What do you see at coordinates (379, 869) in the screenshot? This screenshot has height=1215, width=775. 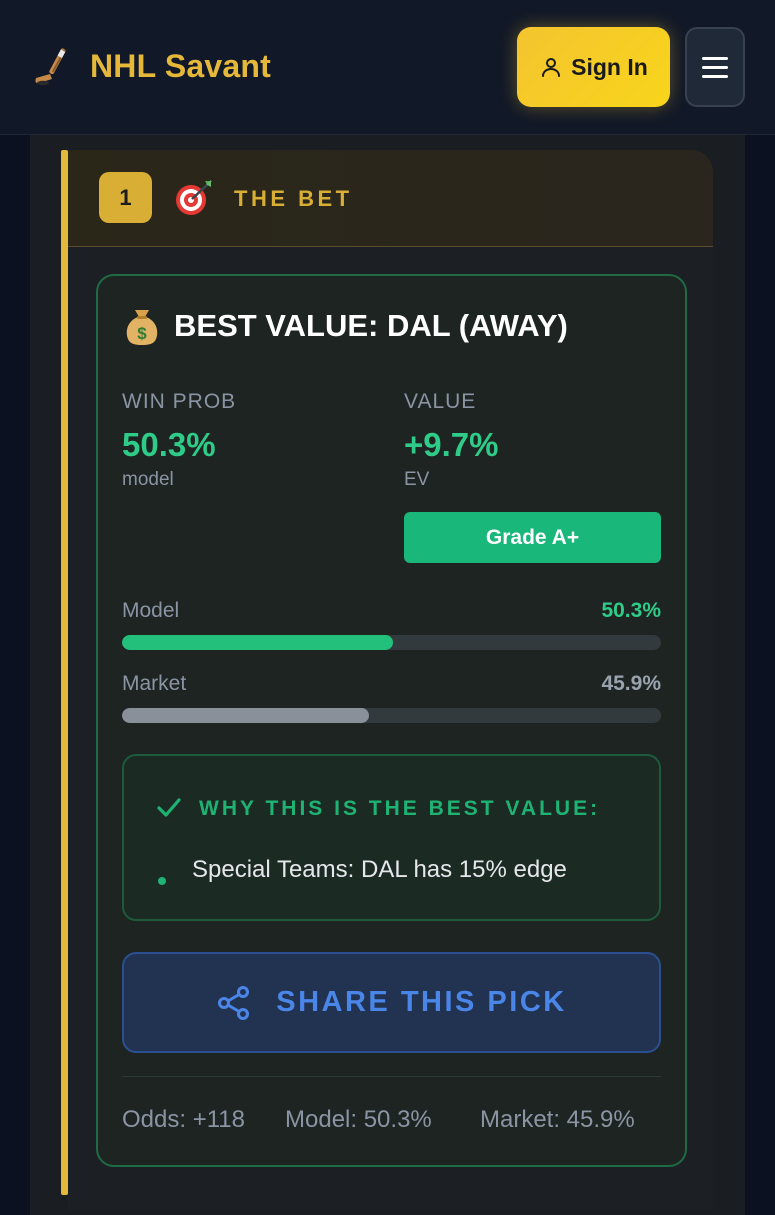 I see `reason-item: Special Teams: DAL has 15% edge` at bounding box center [379, 869].